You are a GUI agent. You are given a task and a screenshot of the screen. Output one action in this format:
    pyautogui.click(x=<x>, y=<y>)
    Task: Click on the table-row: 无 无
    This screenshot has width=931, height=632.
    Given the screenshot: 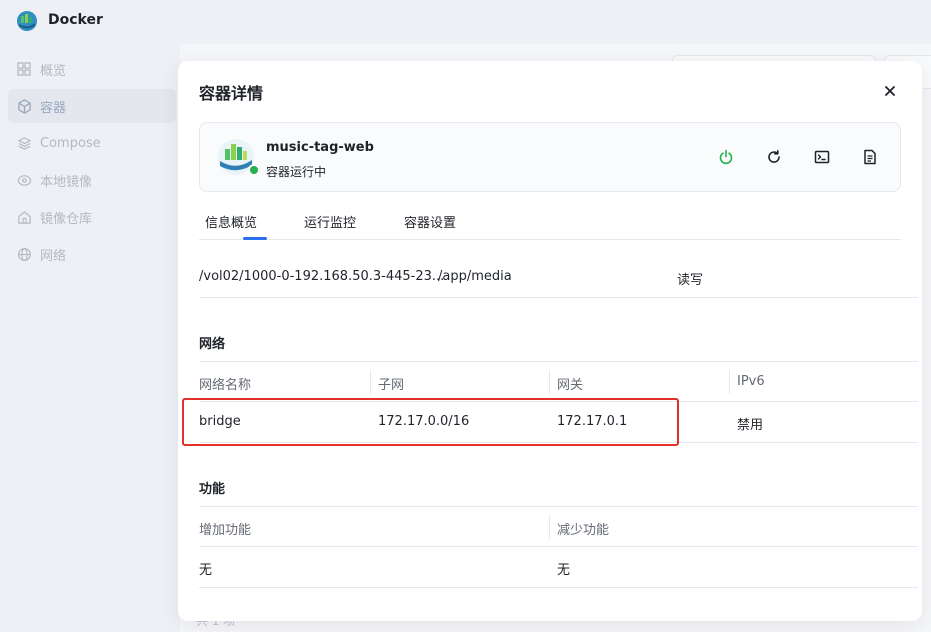 What is the action you would take?
    pyautogui.click(x=558, y=567)
    